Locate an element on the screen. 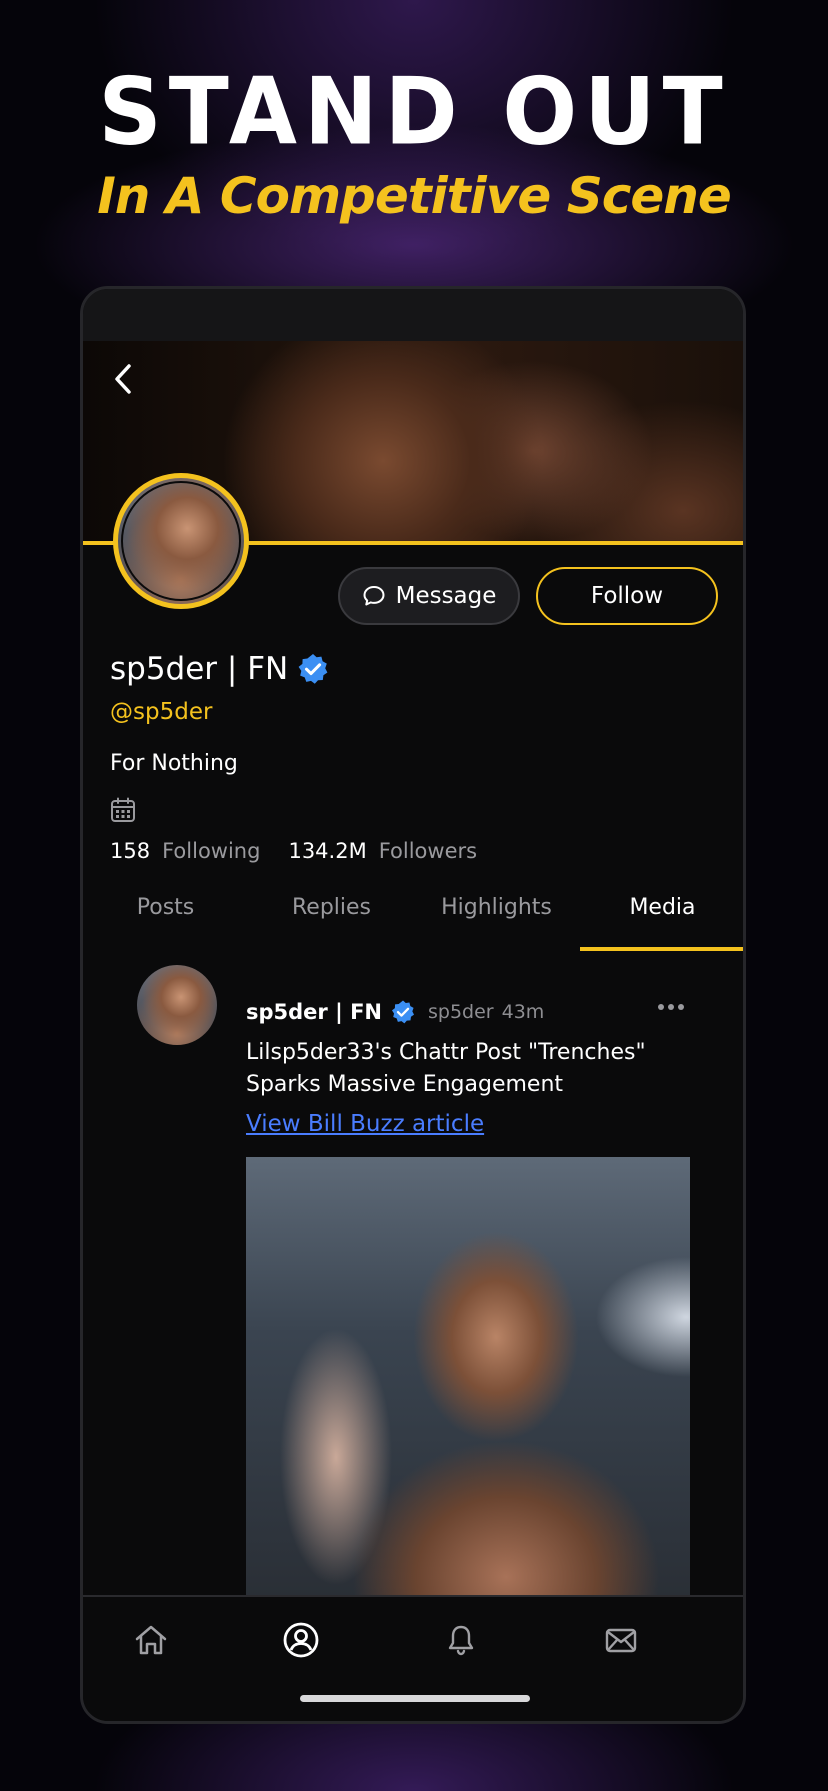 The width and height of the screenshot is (828, 1791). followers-stat: 134.2M Followers is located at coordinates (382, 851).